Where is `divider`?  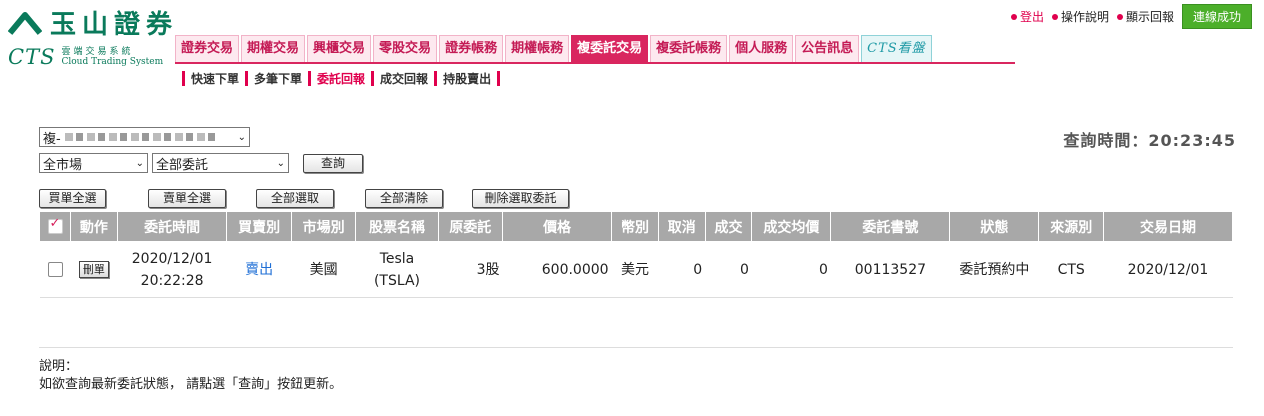 divider is located at coordinates (636, 347).